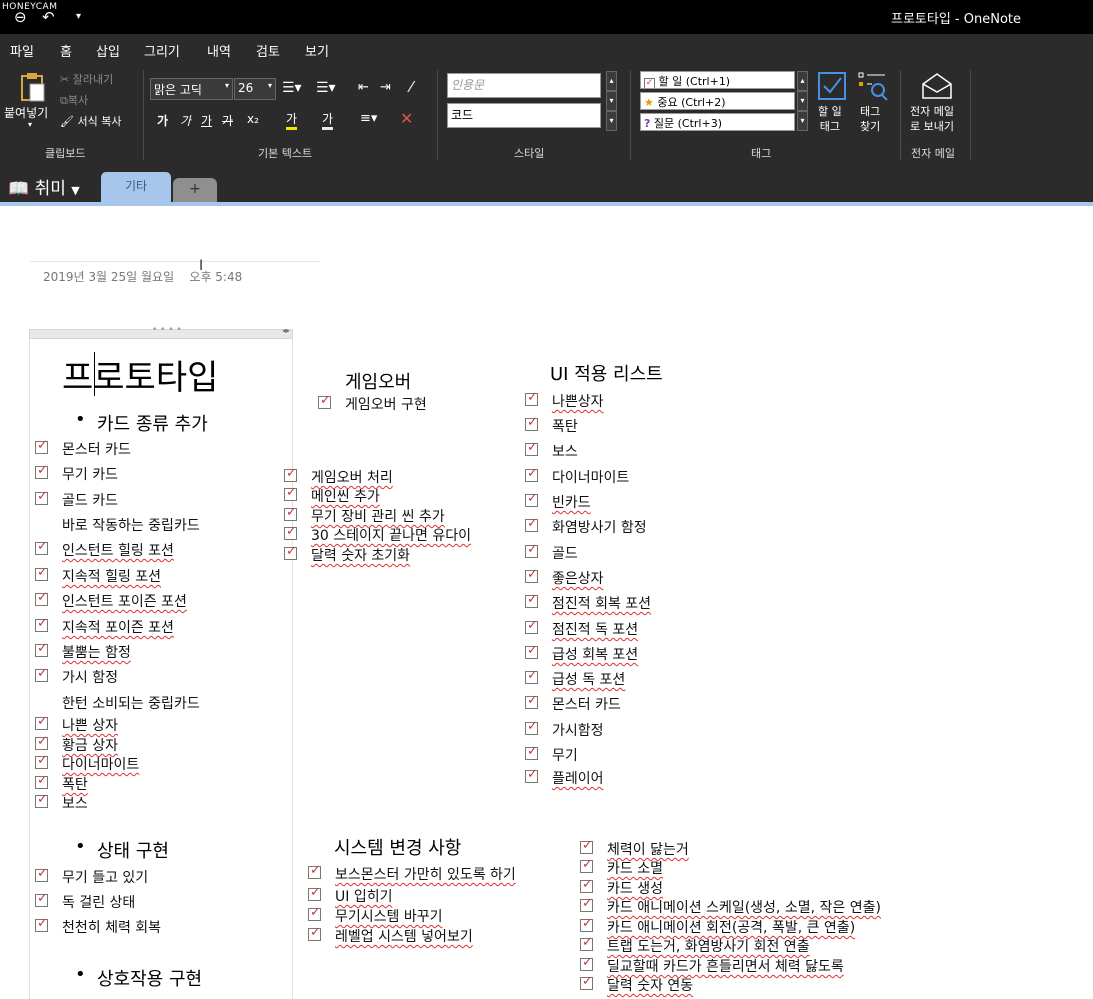  I want to click on menu-insert: 삽입, so click(108, 50).